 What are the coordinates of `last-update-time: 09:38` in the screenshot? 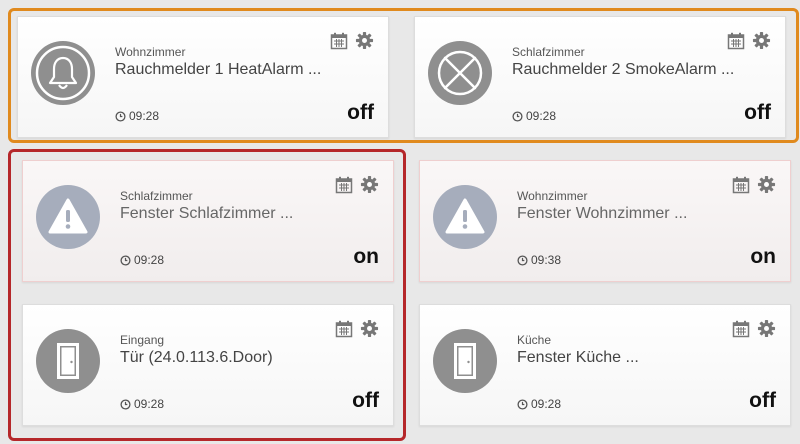 It's located at (546, 260).